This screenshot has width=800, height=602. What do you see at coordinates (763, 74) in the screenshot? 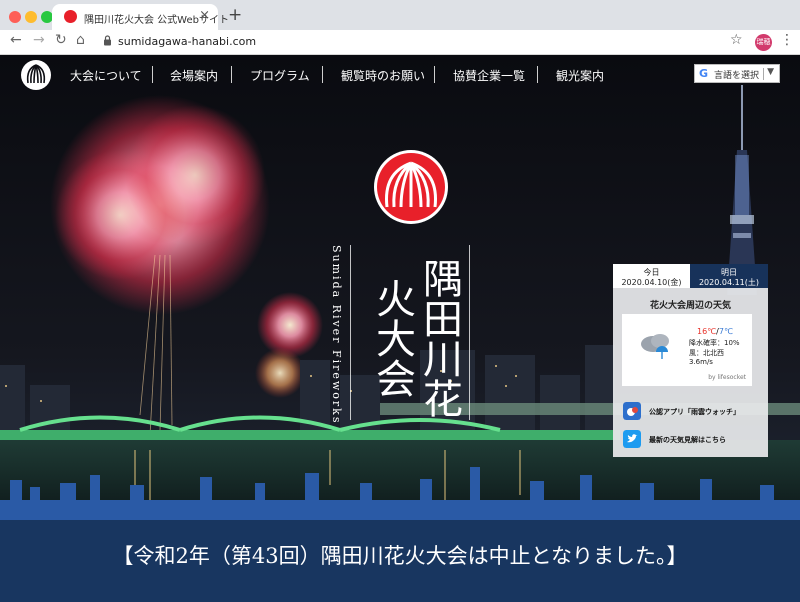
I see `language-selector-divider` at bounding box center [763, 74].